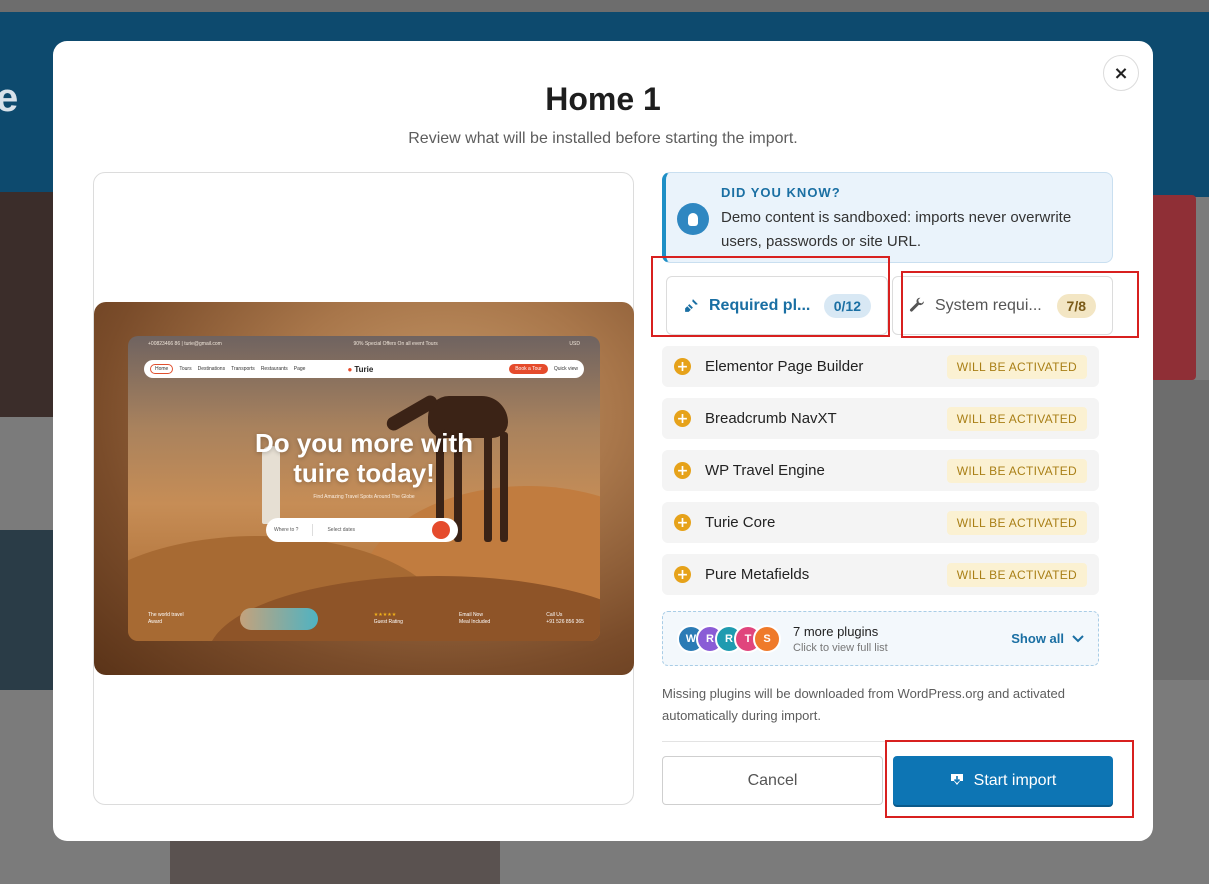  Describe the element at coordinates (1078, 638) in the screenshot. I see `chevron-down-icon` at that location.